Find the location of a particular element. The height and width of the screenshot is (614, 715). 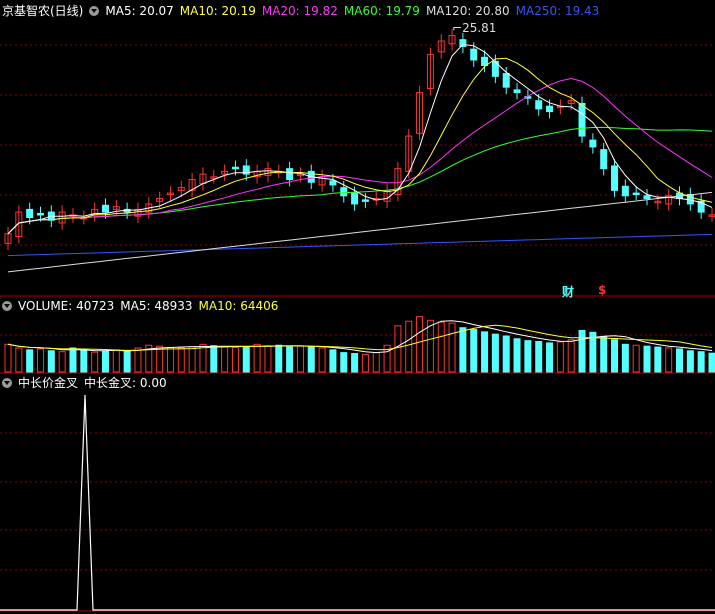

finance-event-marker: 财 is located at coordinates (568, 291).